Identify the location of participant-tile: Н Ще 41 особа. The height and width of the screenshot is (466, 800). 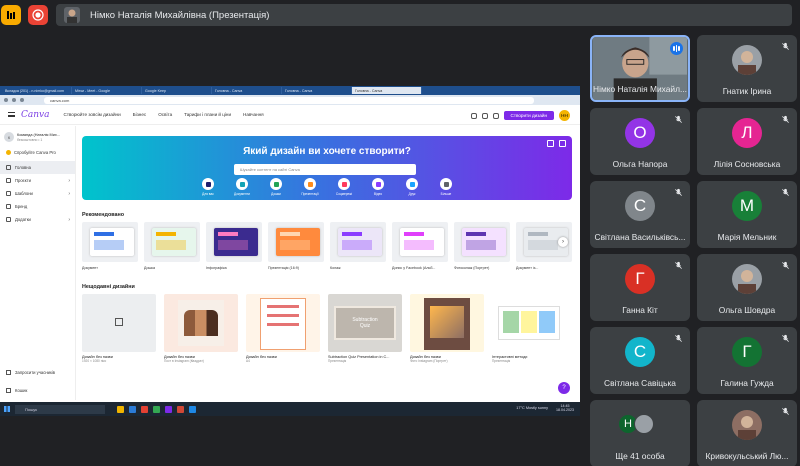
(640, 433).